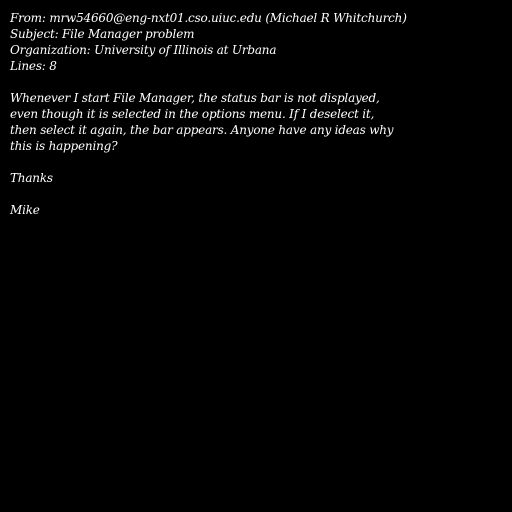  What do you see at coordinates (102, 34) in the screenshot?
I see `subject-line: Subject: File Manager problem` at bounding box center [102, 34].